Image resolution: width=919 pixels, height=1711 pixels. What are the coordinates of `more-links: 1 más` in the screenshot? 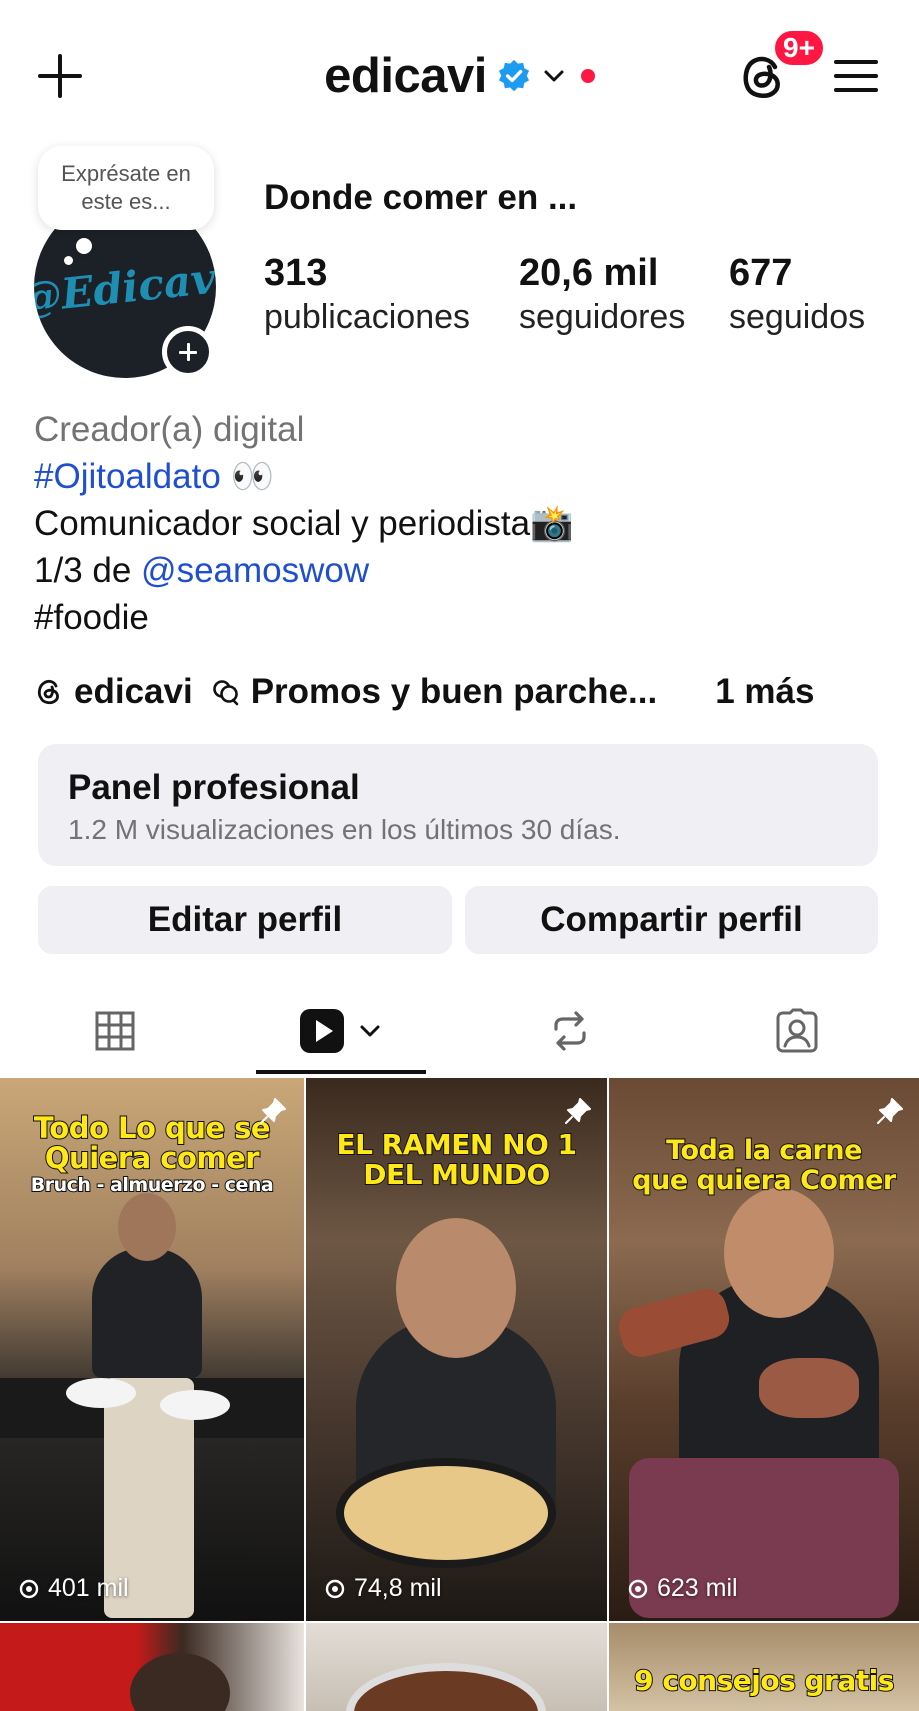 It's located at (764, 692).